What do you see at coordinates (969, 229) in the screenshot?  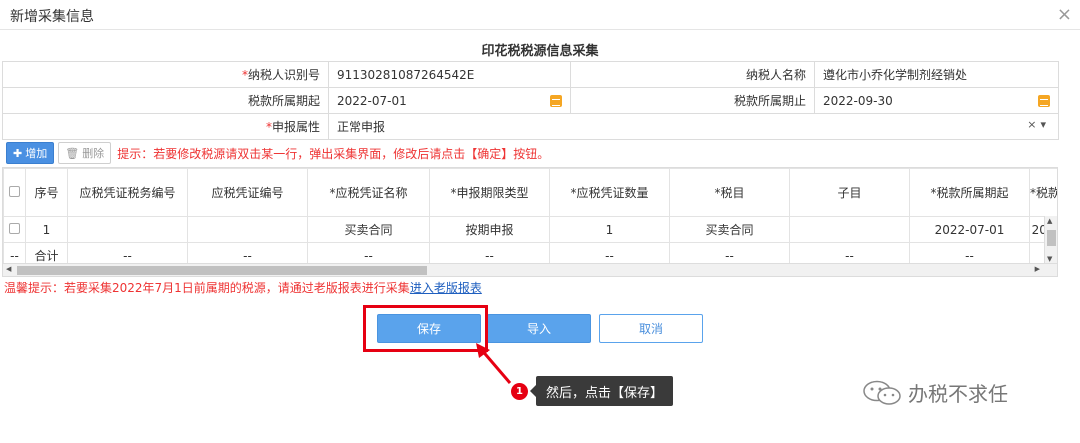 I see `table-cell: 2022-07-01` at bounding box center [969, 229].